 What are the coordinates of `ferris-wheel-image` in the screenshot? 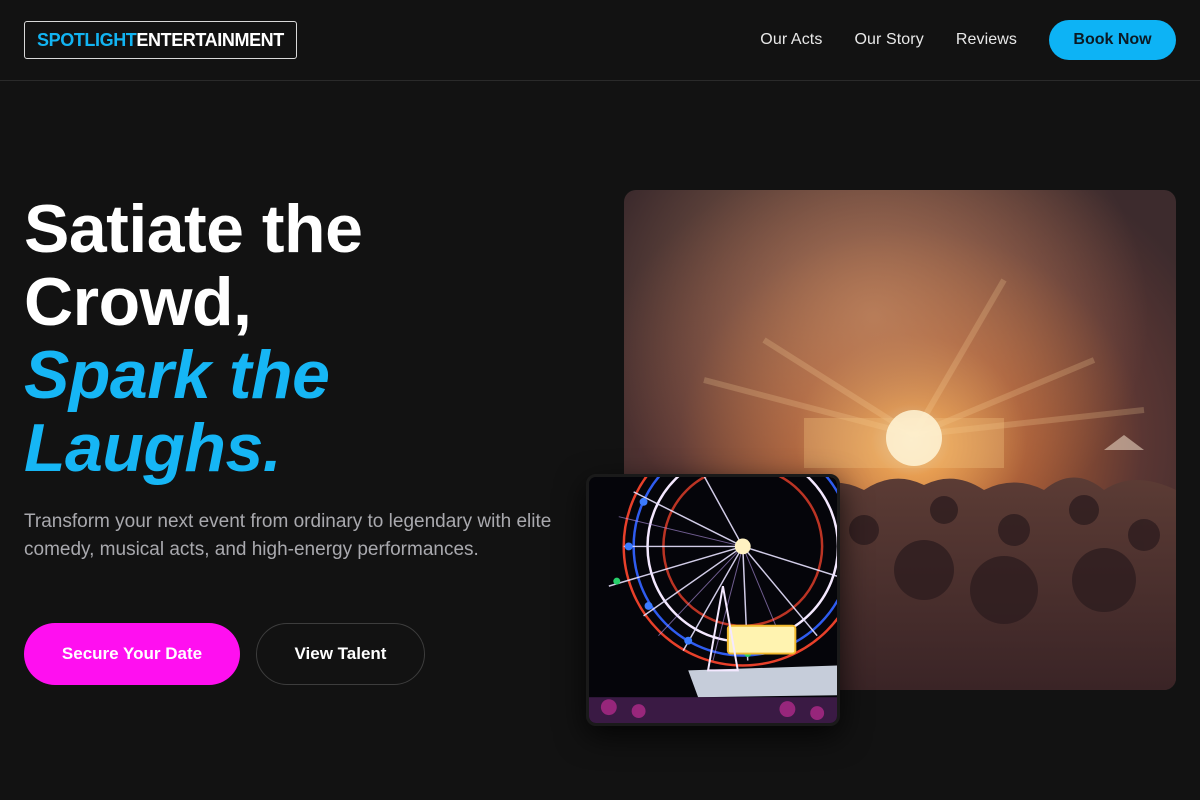 It's located at (713, 600).